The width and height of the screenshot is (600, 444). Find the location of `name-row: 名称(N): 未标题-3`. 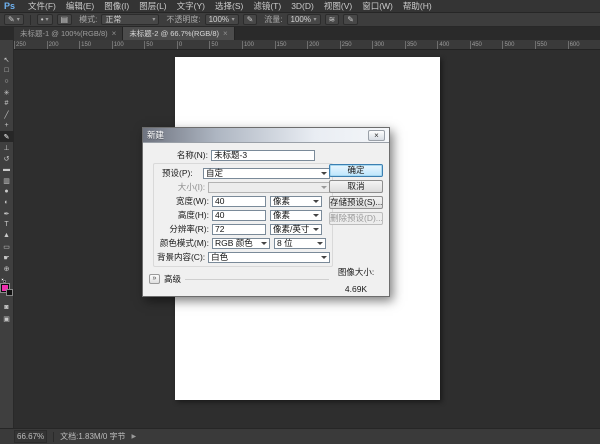

name-row: 名称(N): 未标题-3 is located at coordinates (266, 155).